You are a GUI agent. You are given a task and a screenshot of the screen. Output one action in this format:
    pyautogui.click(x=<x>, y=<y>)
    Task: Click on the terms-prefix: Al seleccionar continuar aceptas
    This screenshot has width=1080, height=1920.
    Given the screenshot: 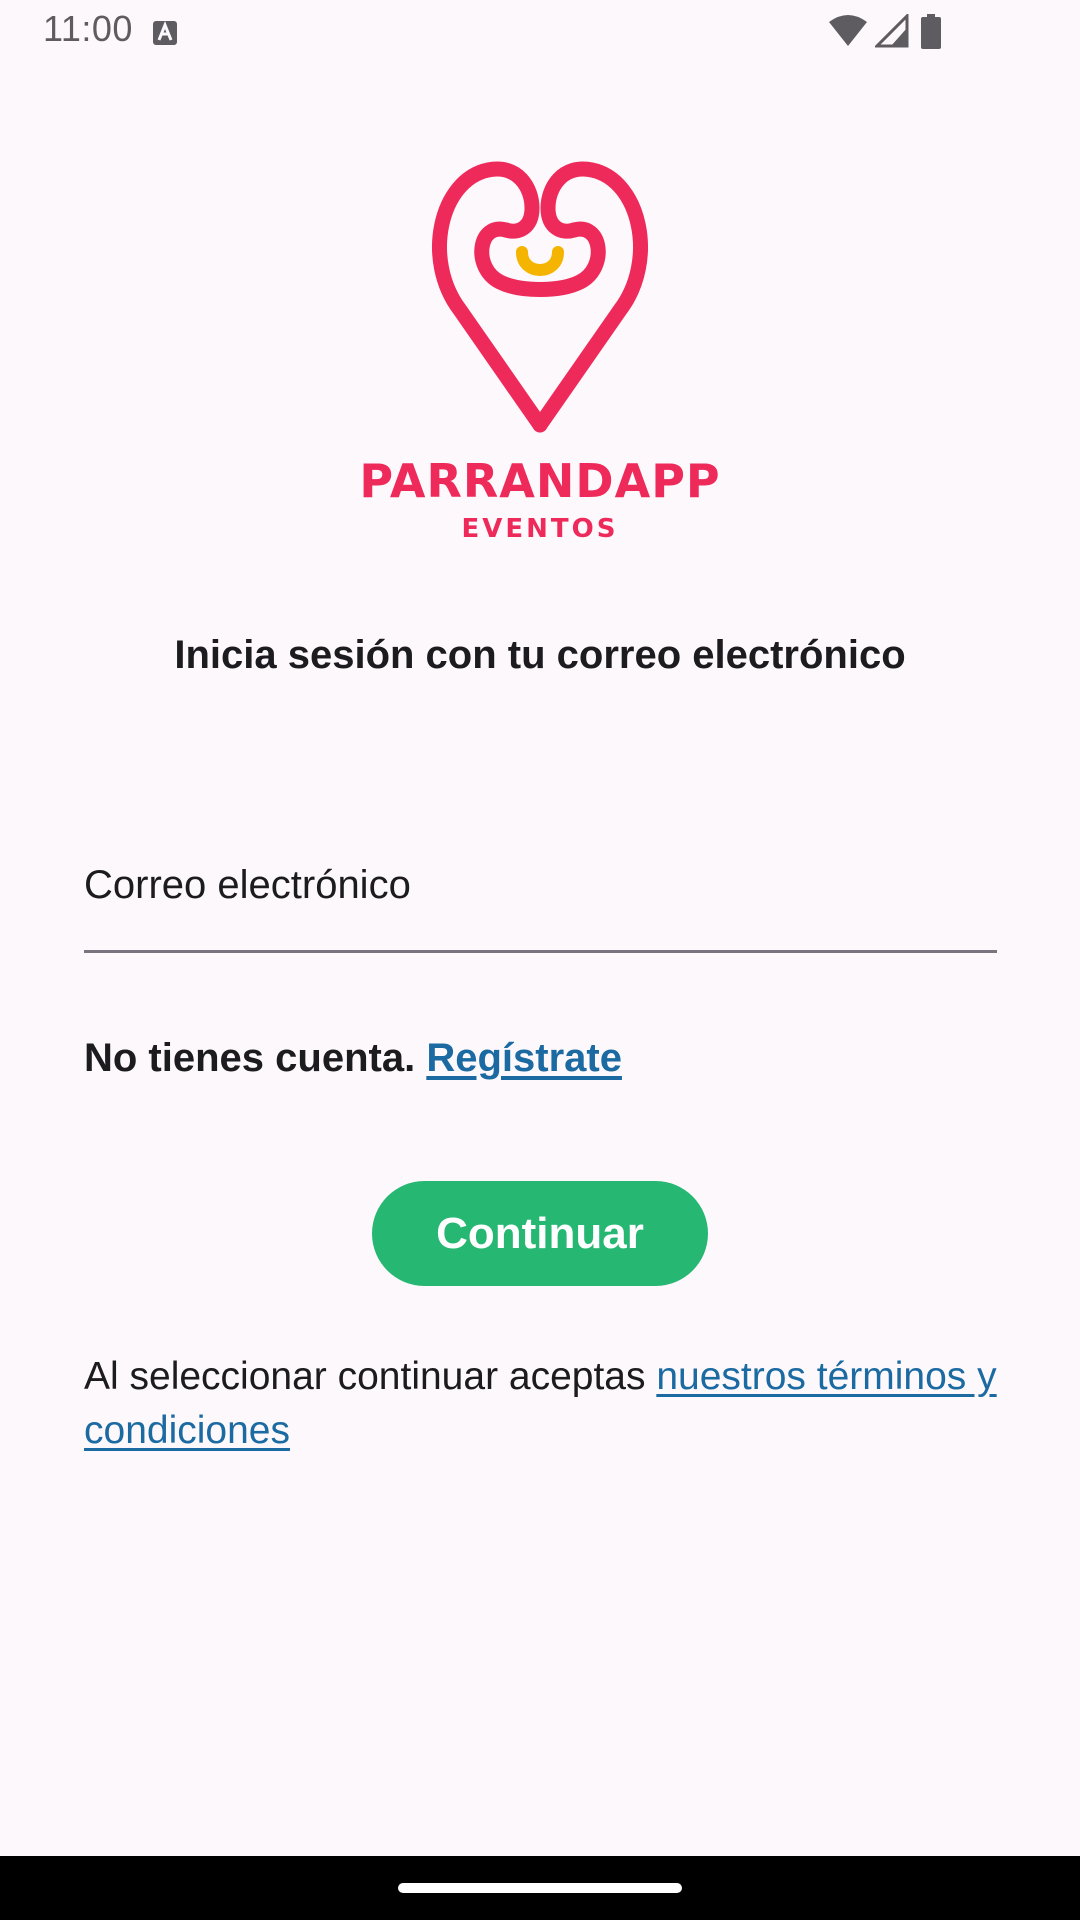 What is the action you would take?
    pyautogui.click(x=370, y=1376)
    